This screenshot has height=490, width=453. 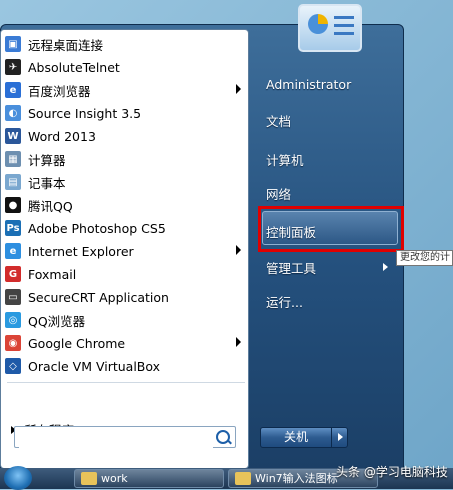 I want to click on search-icon, so click(x=223, y=437).